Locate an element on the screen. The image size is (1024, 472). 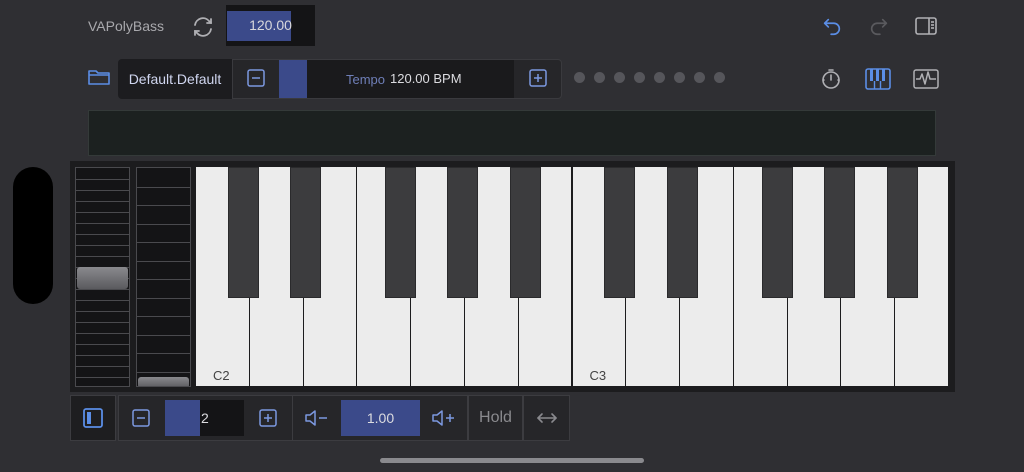
mod-wheel-thumb is located at coordinates (163, 381).